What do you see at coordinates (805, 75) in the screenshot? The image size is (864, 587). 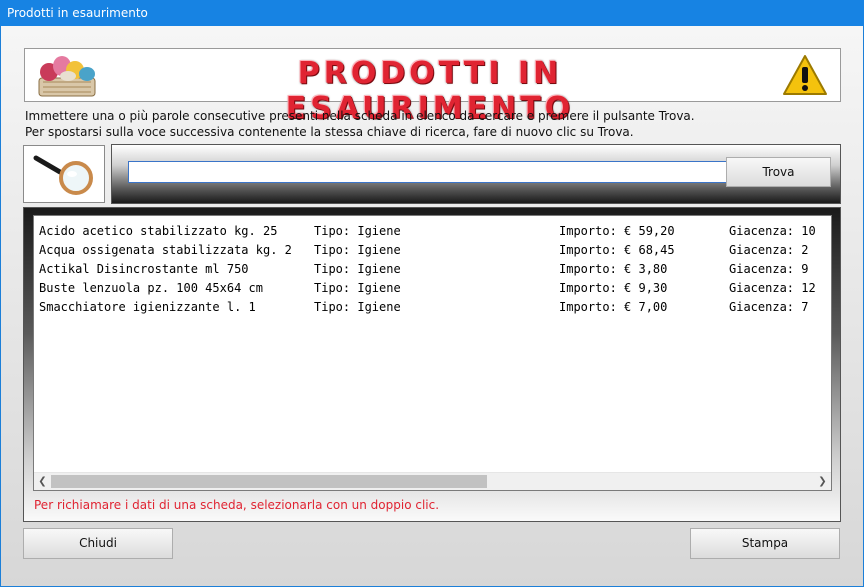 I see `warning-icon` at bounding box center [805, 75].